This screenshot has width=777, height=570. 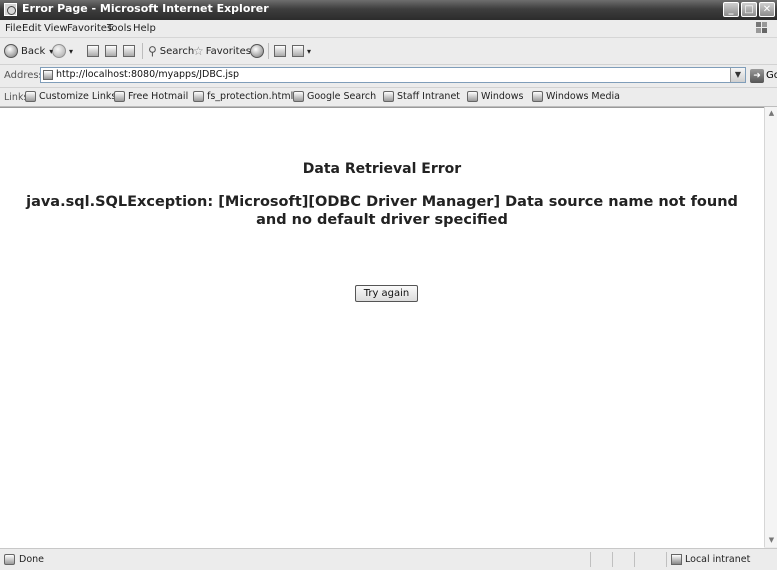 I want to click on refresh-icon, so click(x=111, y=51).